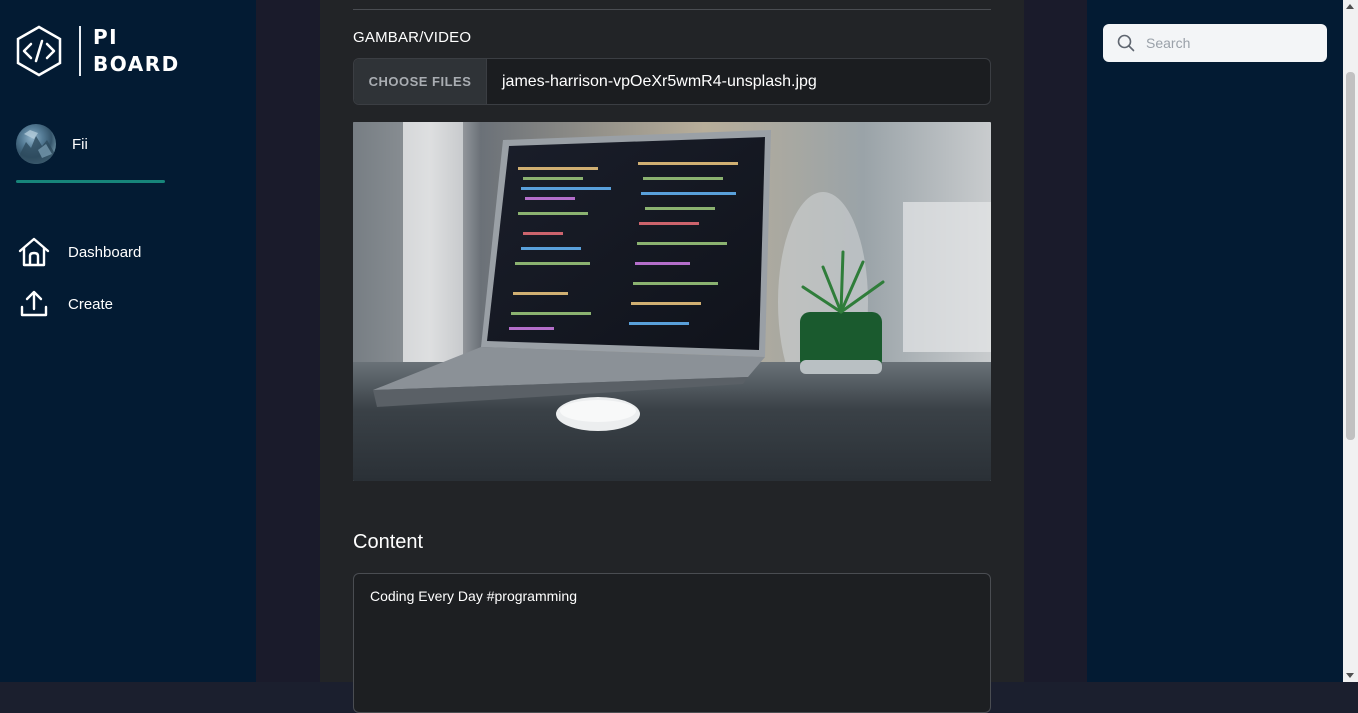 This screenshot has height=713, width=1358. Describe the element at coordinates (80, 144) in the screenshot. I see `user-name: Fii` at that location.